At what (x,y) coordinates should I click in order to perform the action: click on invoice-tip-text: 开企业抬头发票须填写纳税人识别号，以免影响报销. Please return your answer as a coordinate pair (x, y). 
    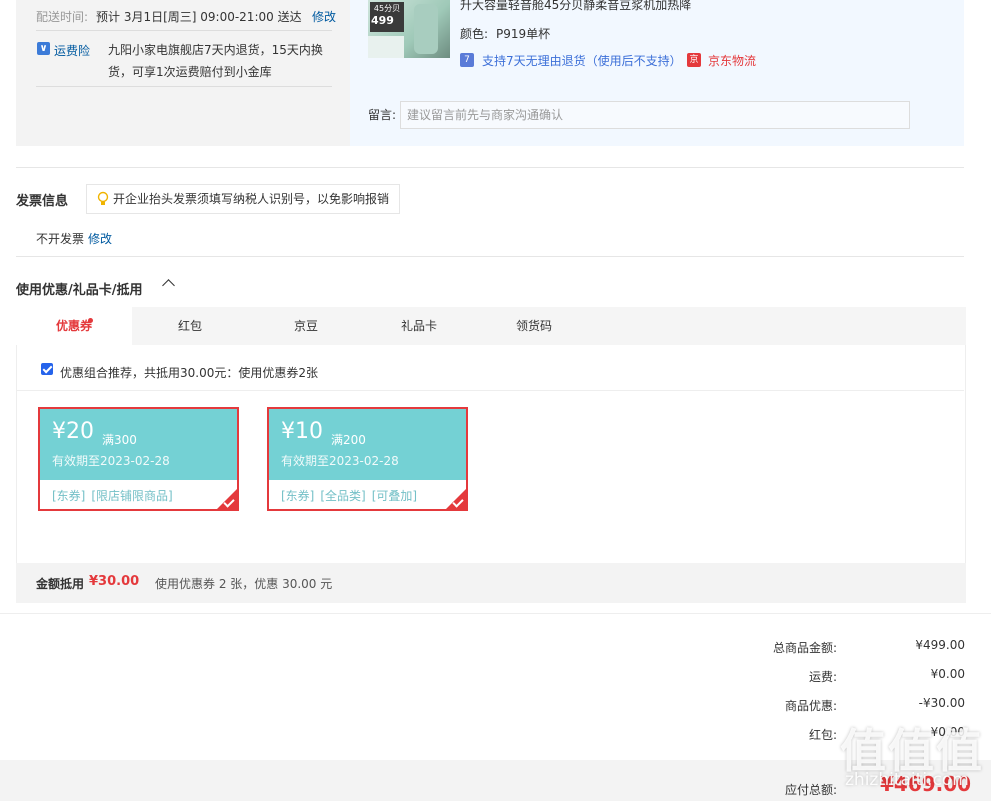
    Looking at the image, I should click on (251, 199).